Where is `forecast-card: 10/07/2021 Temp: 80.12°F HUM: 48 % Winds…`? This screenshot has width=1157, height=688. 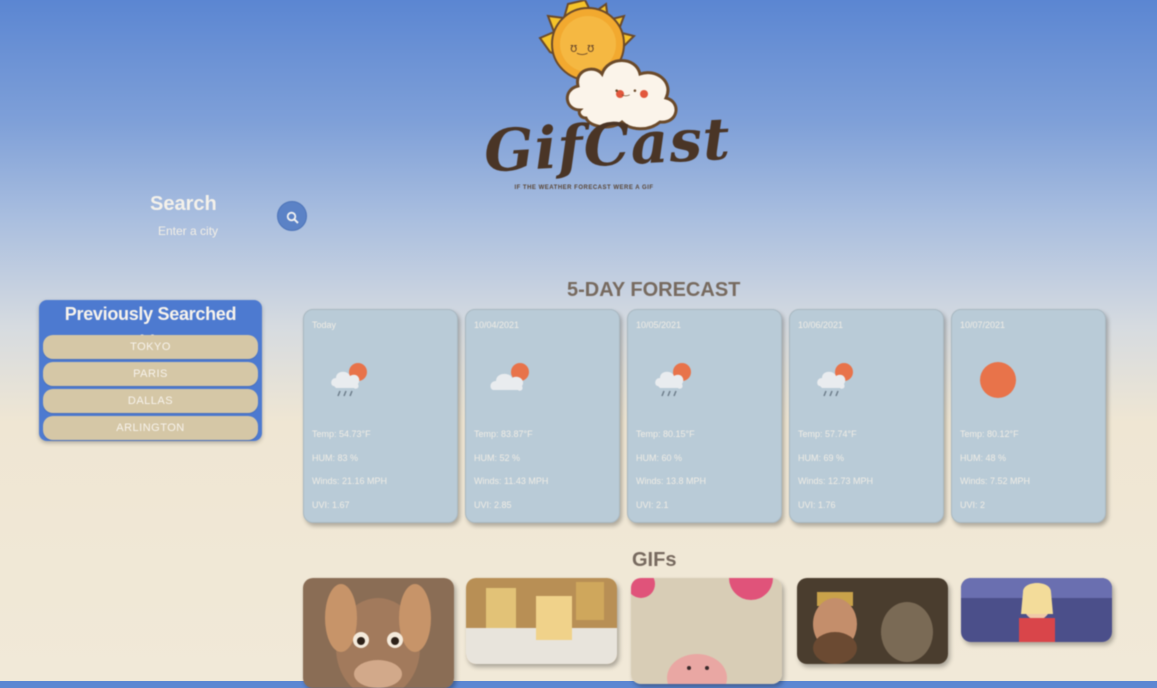 forecast-card: 10/07/2021 Temp: 80.12°F HUM: 48 % Winds… is located at coordinates (1028, 416).